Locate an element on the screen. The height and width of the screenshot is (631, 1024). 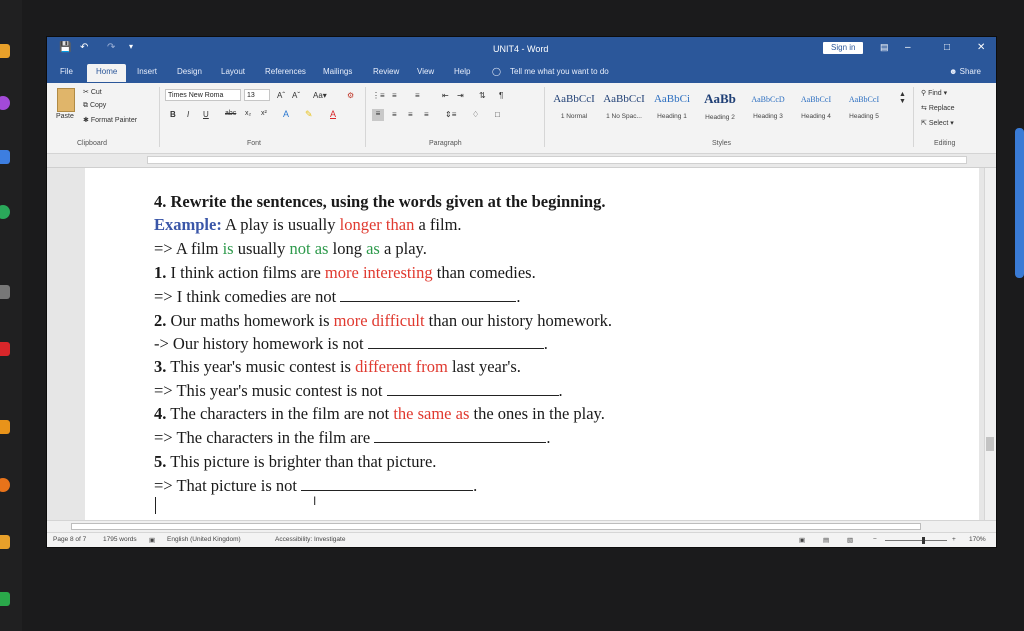
tab-design: Design is located at coordinates (189, 71).